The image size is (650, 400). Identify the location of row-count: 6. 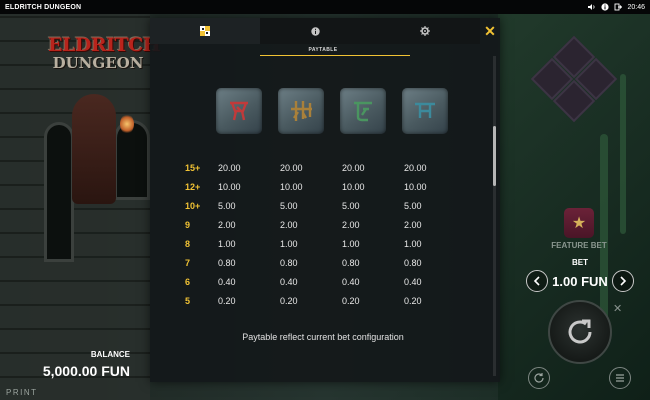
(188, 281).